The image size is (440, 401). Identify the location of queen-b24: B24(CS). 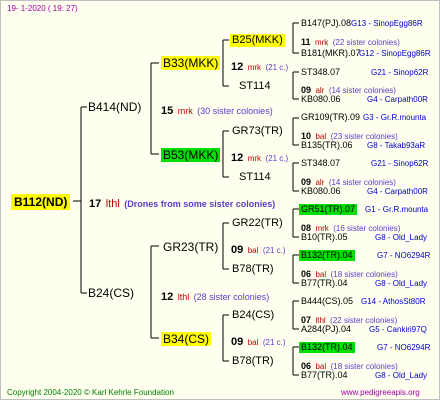
(253, 315).